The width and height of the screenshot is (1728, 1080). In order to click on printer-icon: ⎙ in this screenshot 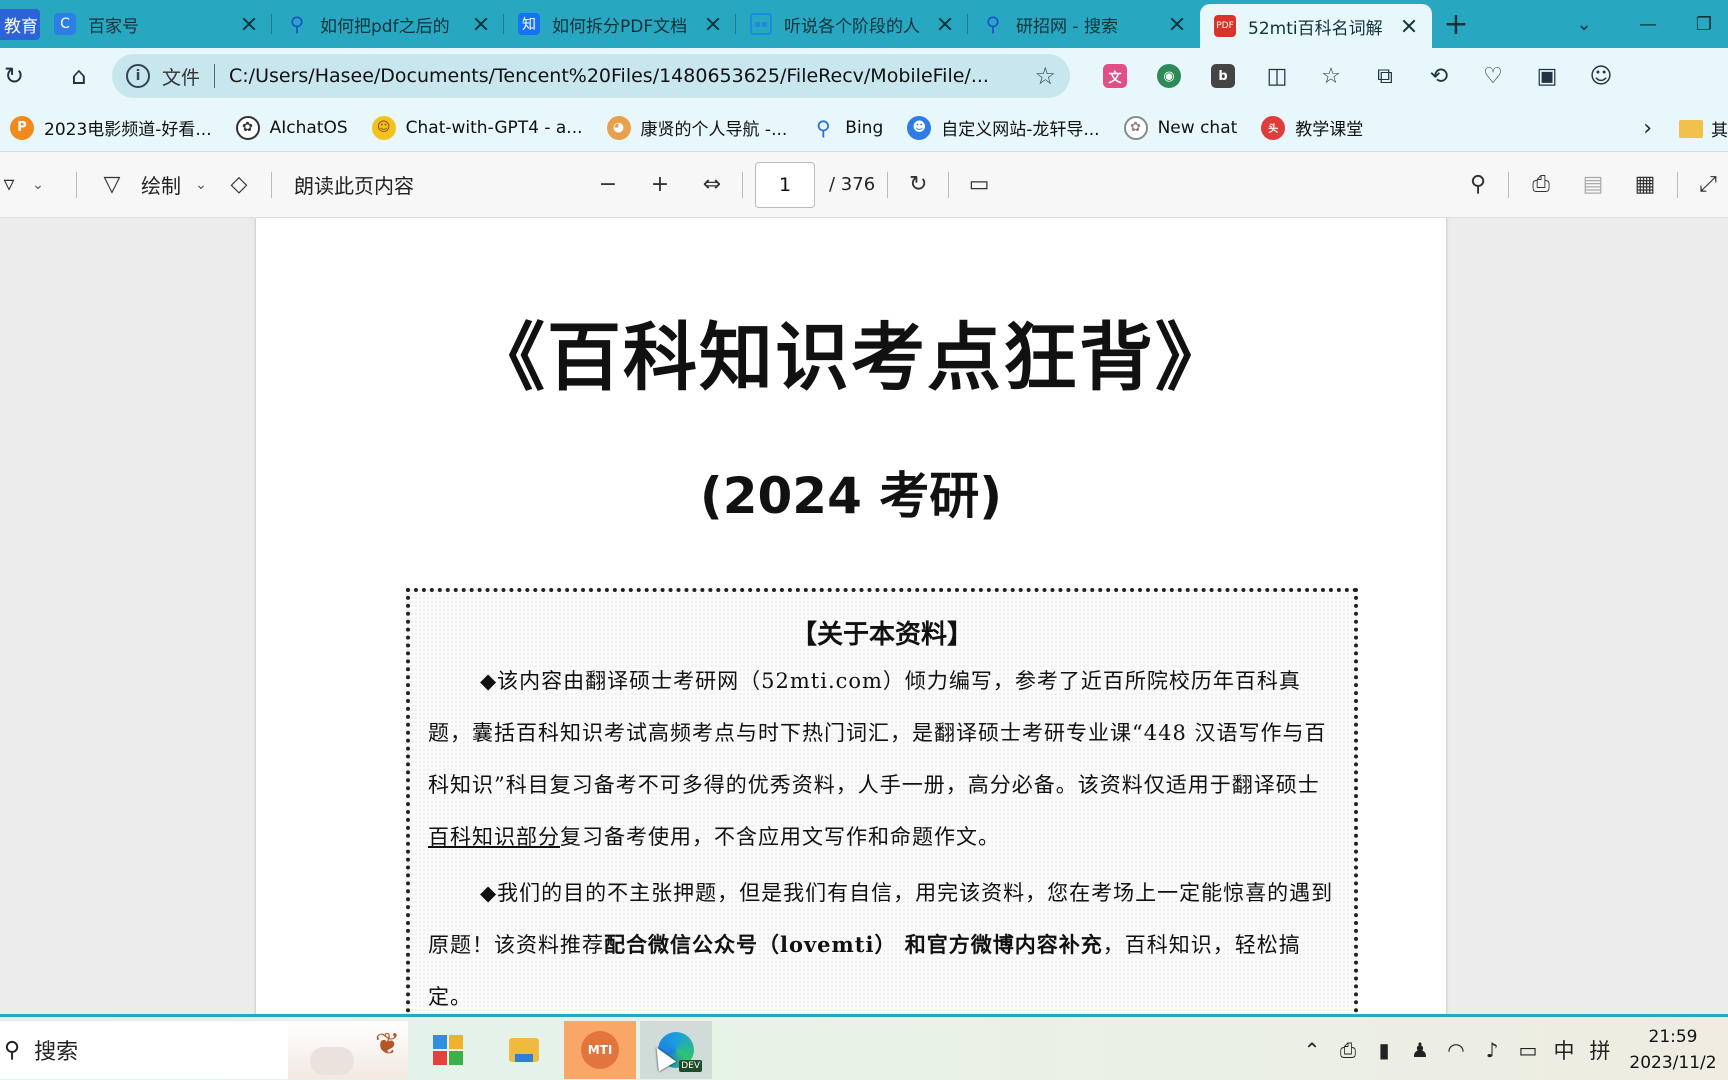, I will do `click(1348, 1050)`.